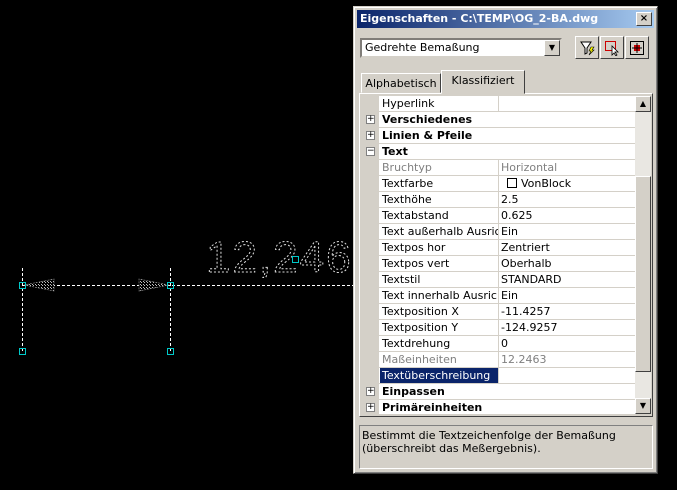 The width and height of the screenshot is (677, 490). What do you see at coordinates (567, 215) in the screenshot?
I see `property-value: 0.625` at bounding box center [567, 215].